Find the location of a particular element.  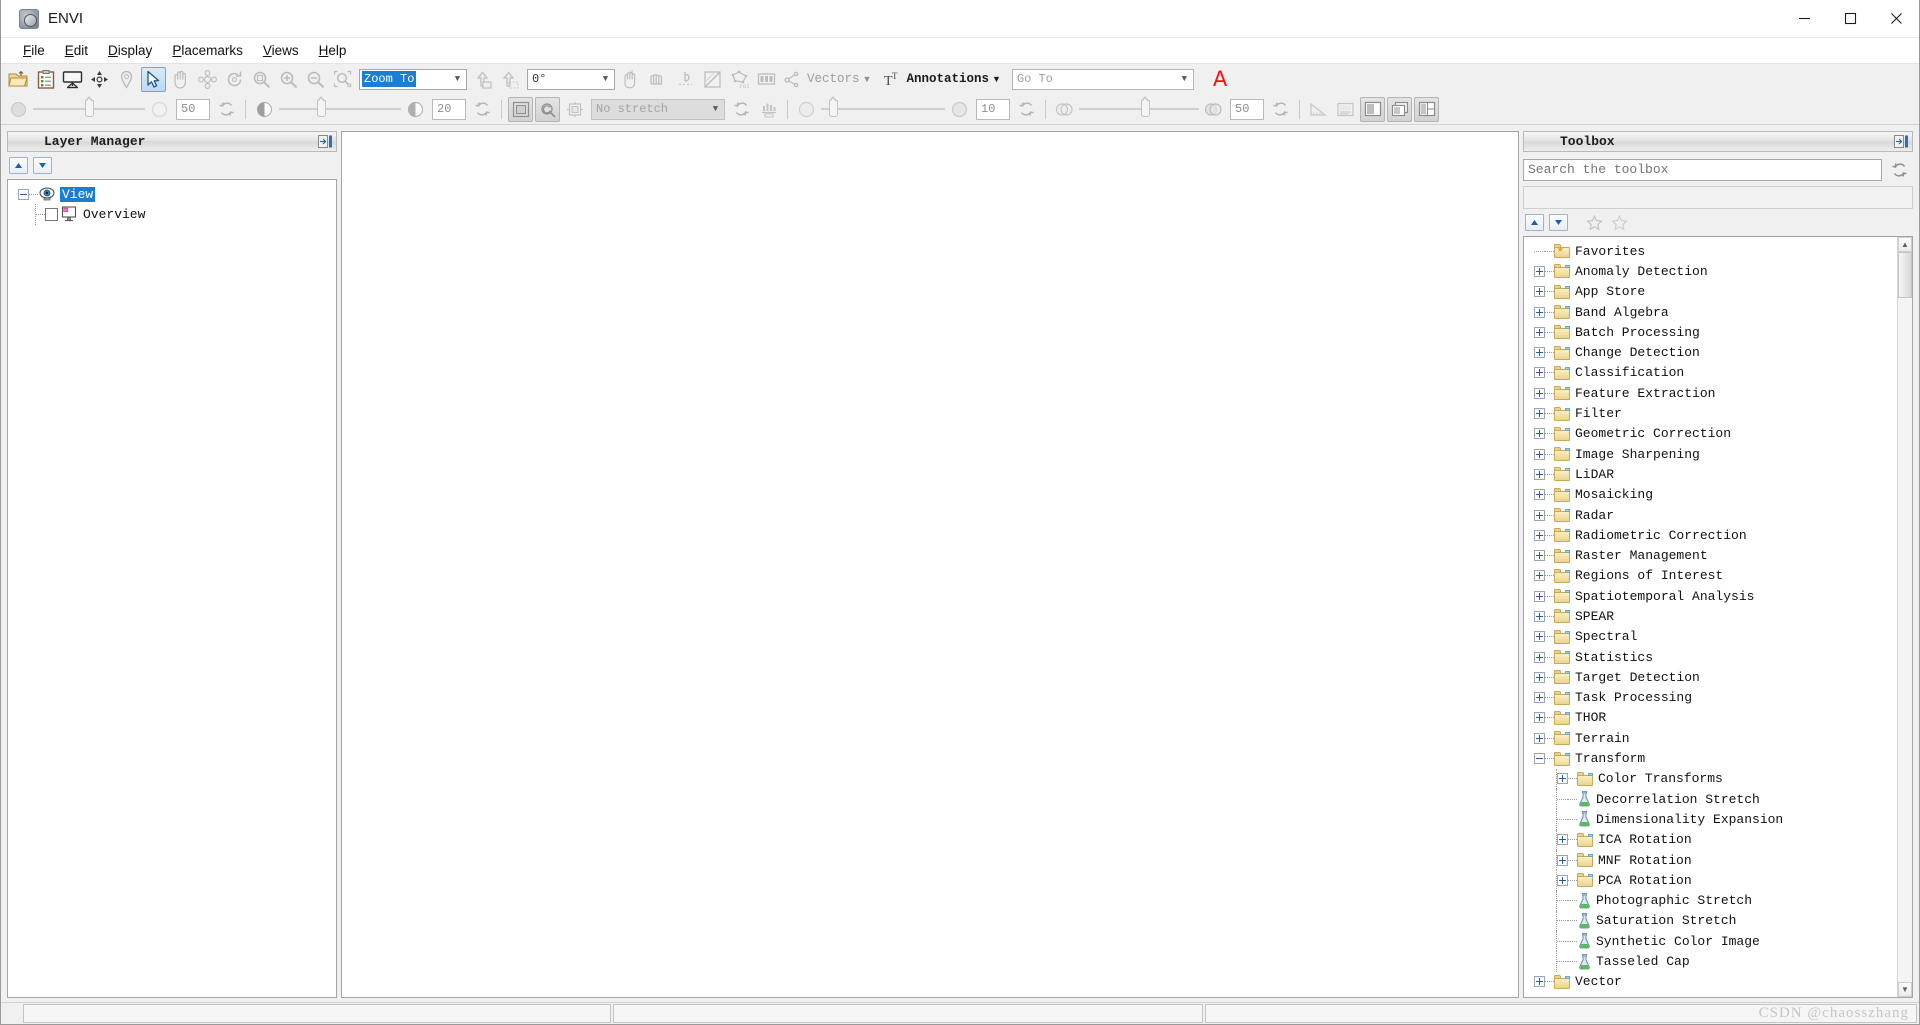

zoom-box-icon is located at coordinates (342, 79).